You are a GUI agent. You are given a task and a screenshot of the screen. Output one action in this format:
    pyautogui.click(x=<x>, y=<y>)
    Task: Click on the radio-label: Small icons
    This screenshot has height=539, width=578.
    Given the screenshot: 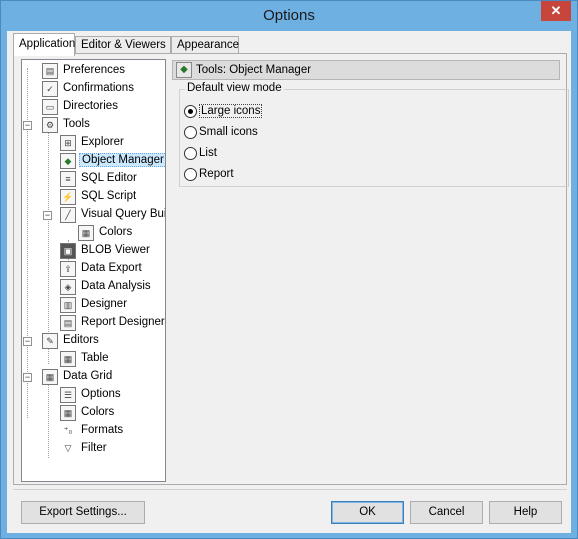 What is the action you would take?
    pyautogui.click(x=228, y=132)
    